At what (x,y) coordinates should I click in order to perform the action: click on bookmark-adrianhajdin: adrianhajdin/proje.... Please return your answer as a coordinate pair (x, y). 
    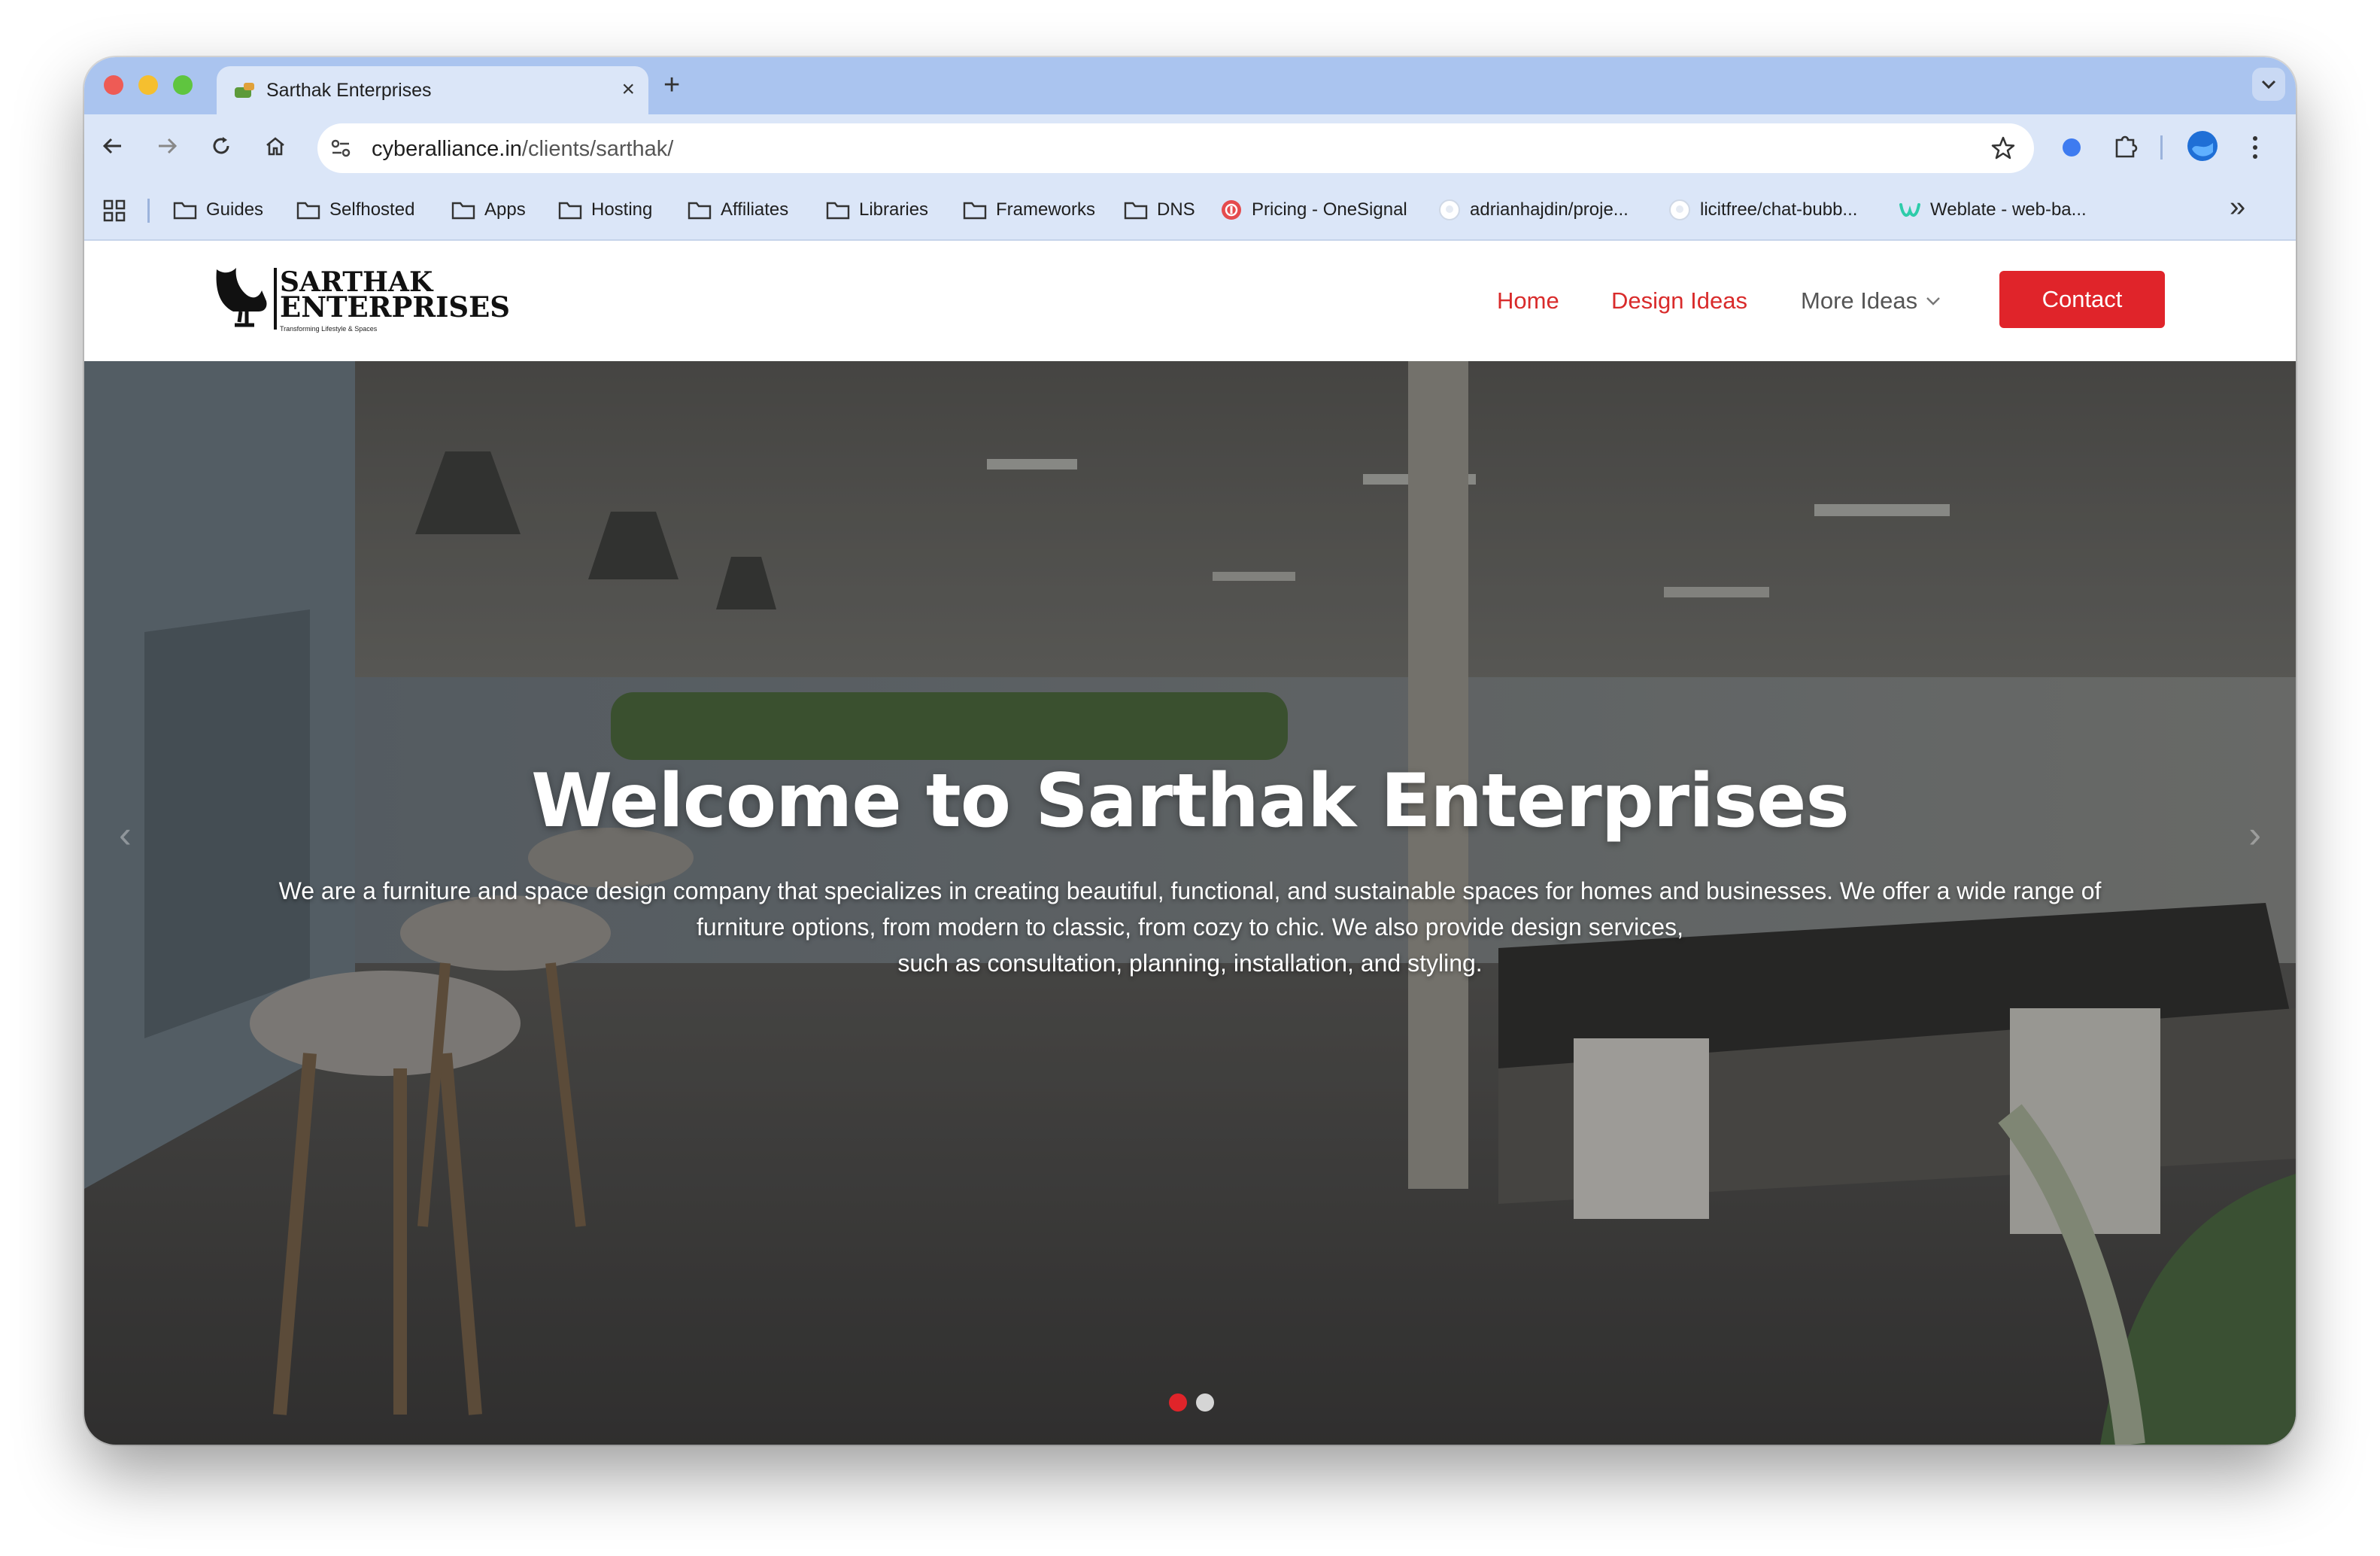
    Looking at the image, I should click on (1533, 210).